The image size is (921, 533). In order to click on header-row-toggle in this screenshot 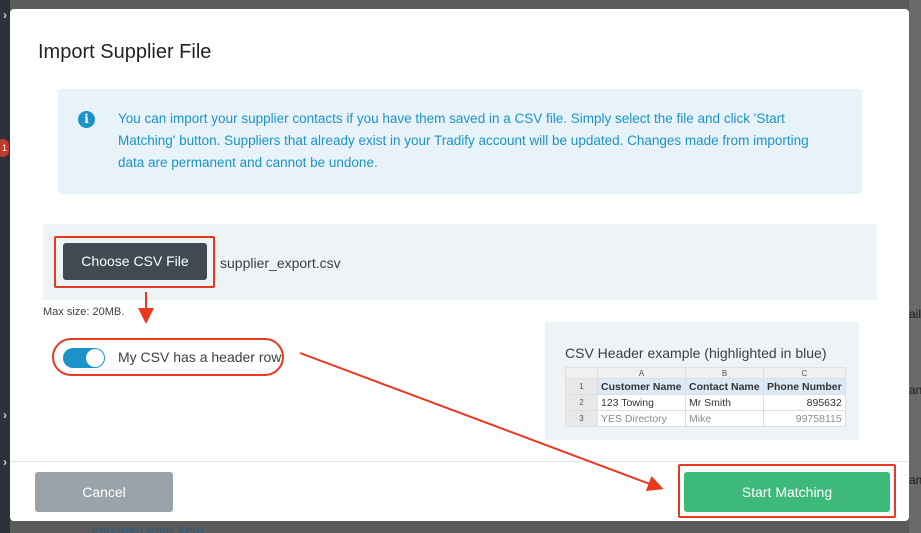, I will do `click(84, 358)`.